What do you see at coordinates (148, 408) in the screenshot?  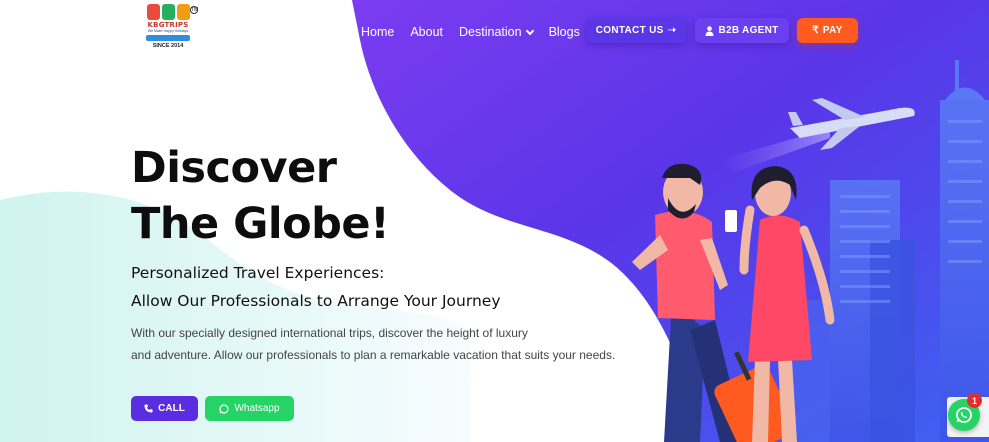 I see `phone-icon` at bounding box center [148, 408].